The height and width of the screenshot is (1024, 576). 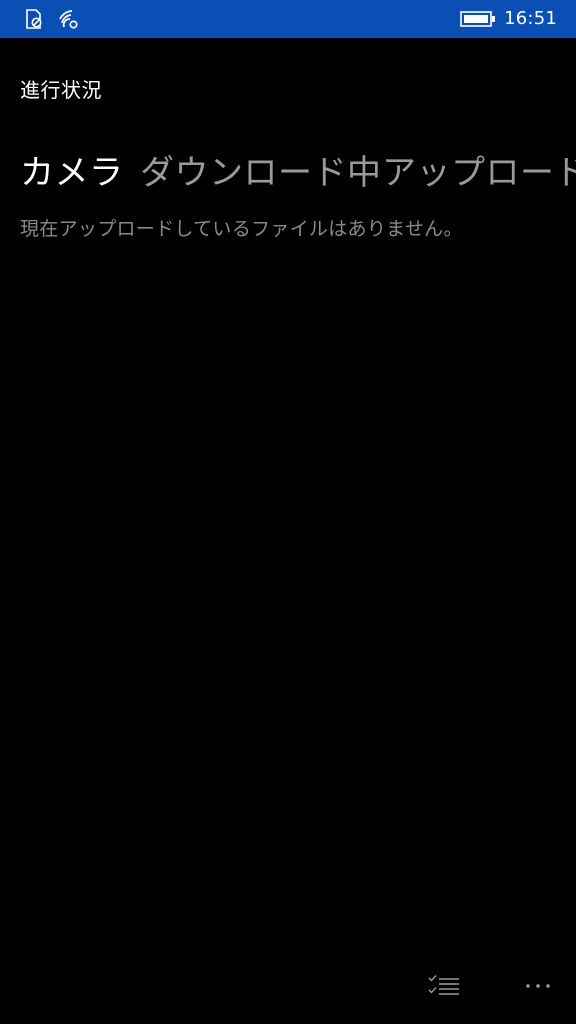 I want to click on page-title: 進行状況, so click(x=61, y=90).